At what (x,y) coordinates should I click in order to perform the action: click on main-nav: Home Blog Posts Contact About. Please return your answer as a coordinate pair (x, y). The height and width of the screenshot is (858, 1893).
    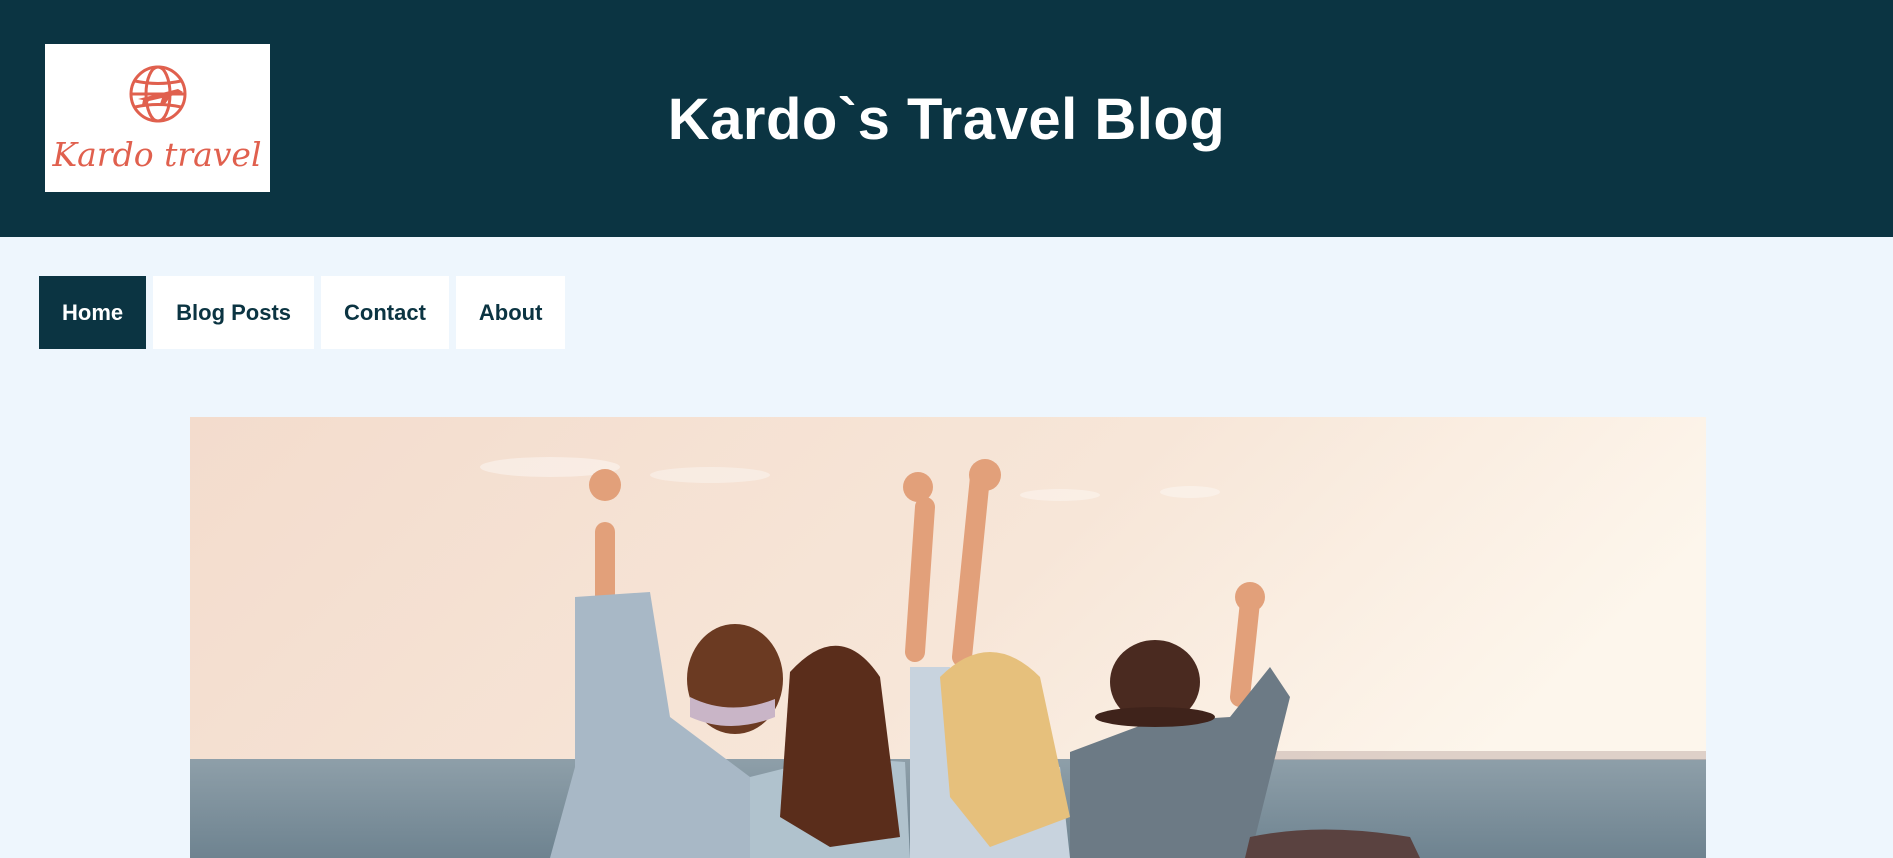
    Looking at the image, I should click on (302, 312).